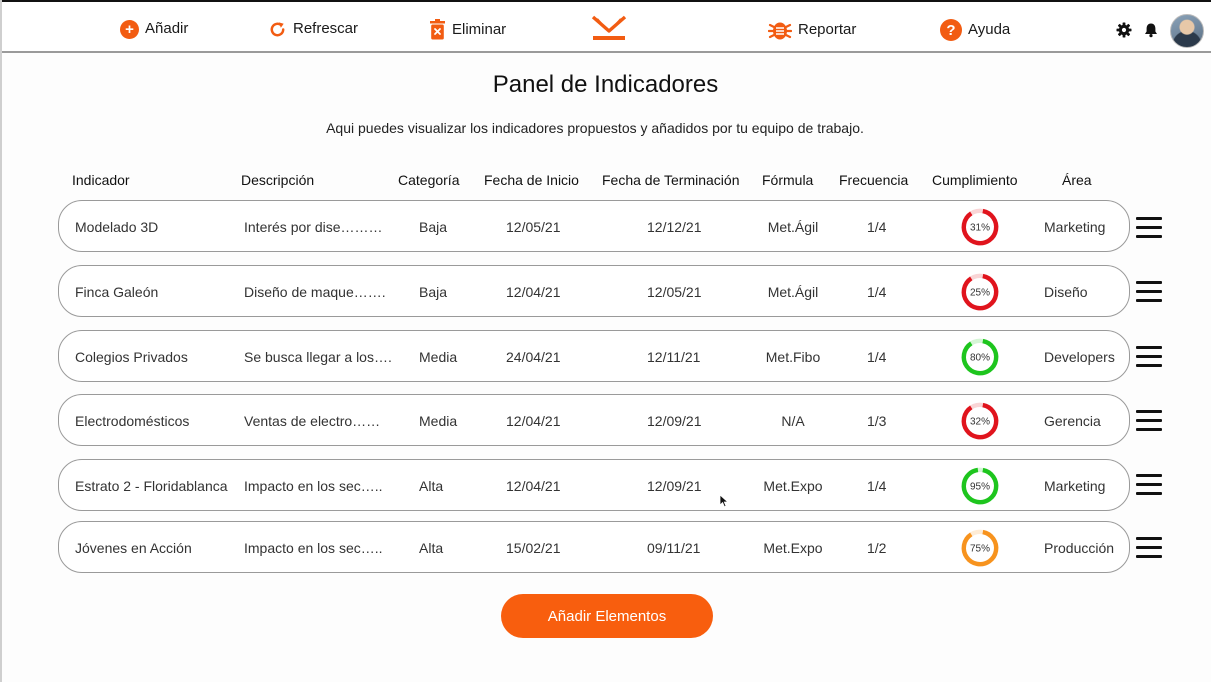 This screenshot has width=1211, height=682. Describe the element at coordinates (980, 357) in the screenshot. I see `compliance-gauge: 80%` at that location.